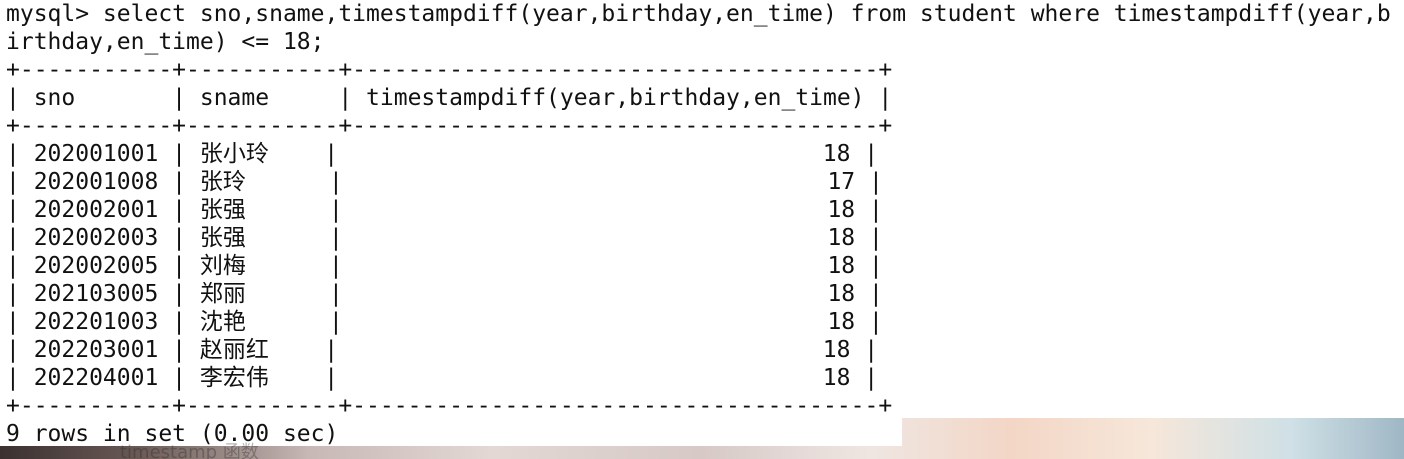 Image resolution: width=1404 pixels, height=459 pixels. Describe the element at coordinates (444, 210) in the screenshot. I see `table-row: | 202002001 | 张强 | 18 |` at that location.